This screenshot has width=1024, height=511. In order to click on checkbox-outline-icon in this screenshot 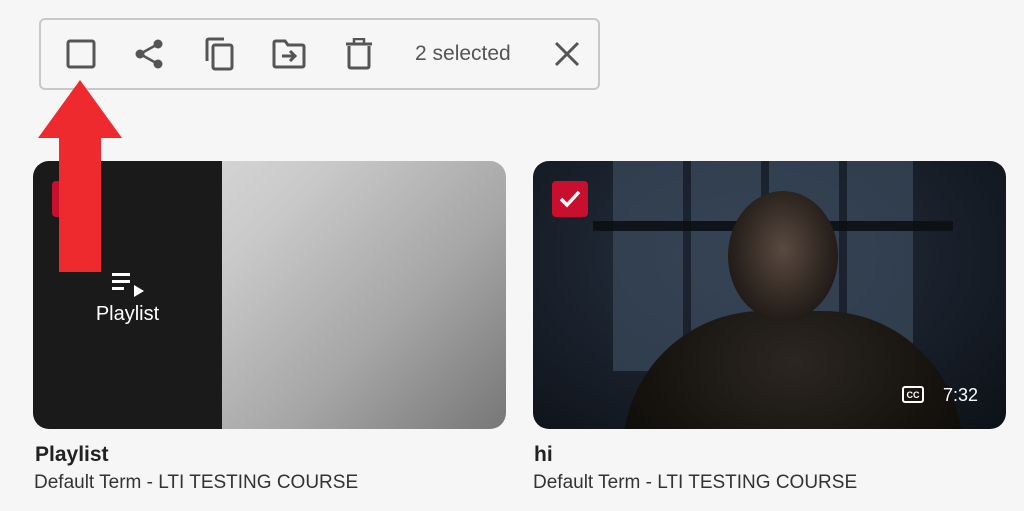, I will do `click(81, 54)`.